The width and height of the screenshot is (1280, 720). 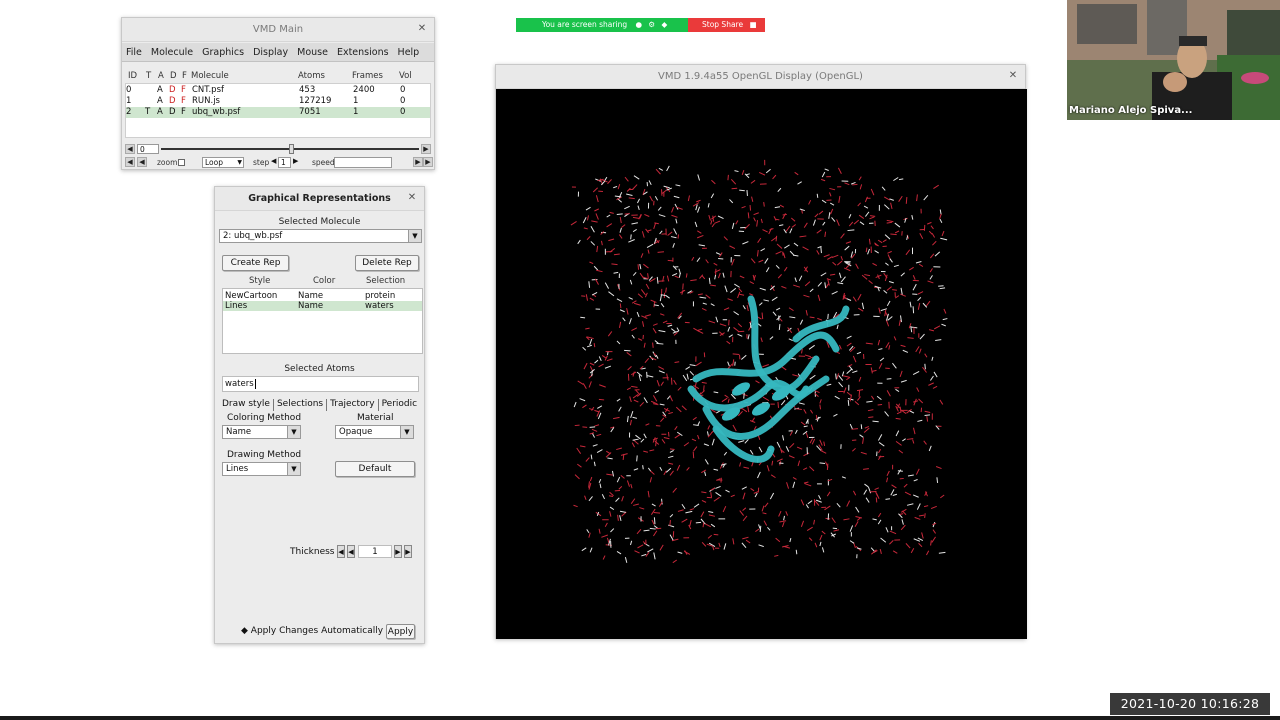 What do you see at coordinates (130, 149) in the screenshot?
I see `rewind-start-icon: ◀` at bounding box center [130, 149].